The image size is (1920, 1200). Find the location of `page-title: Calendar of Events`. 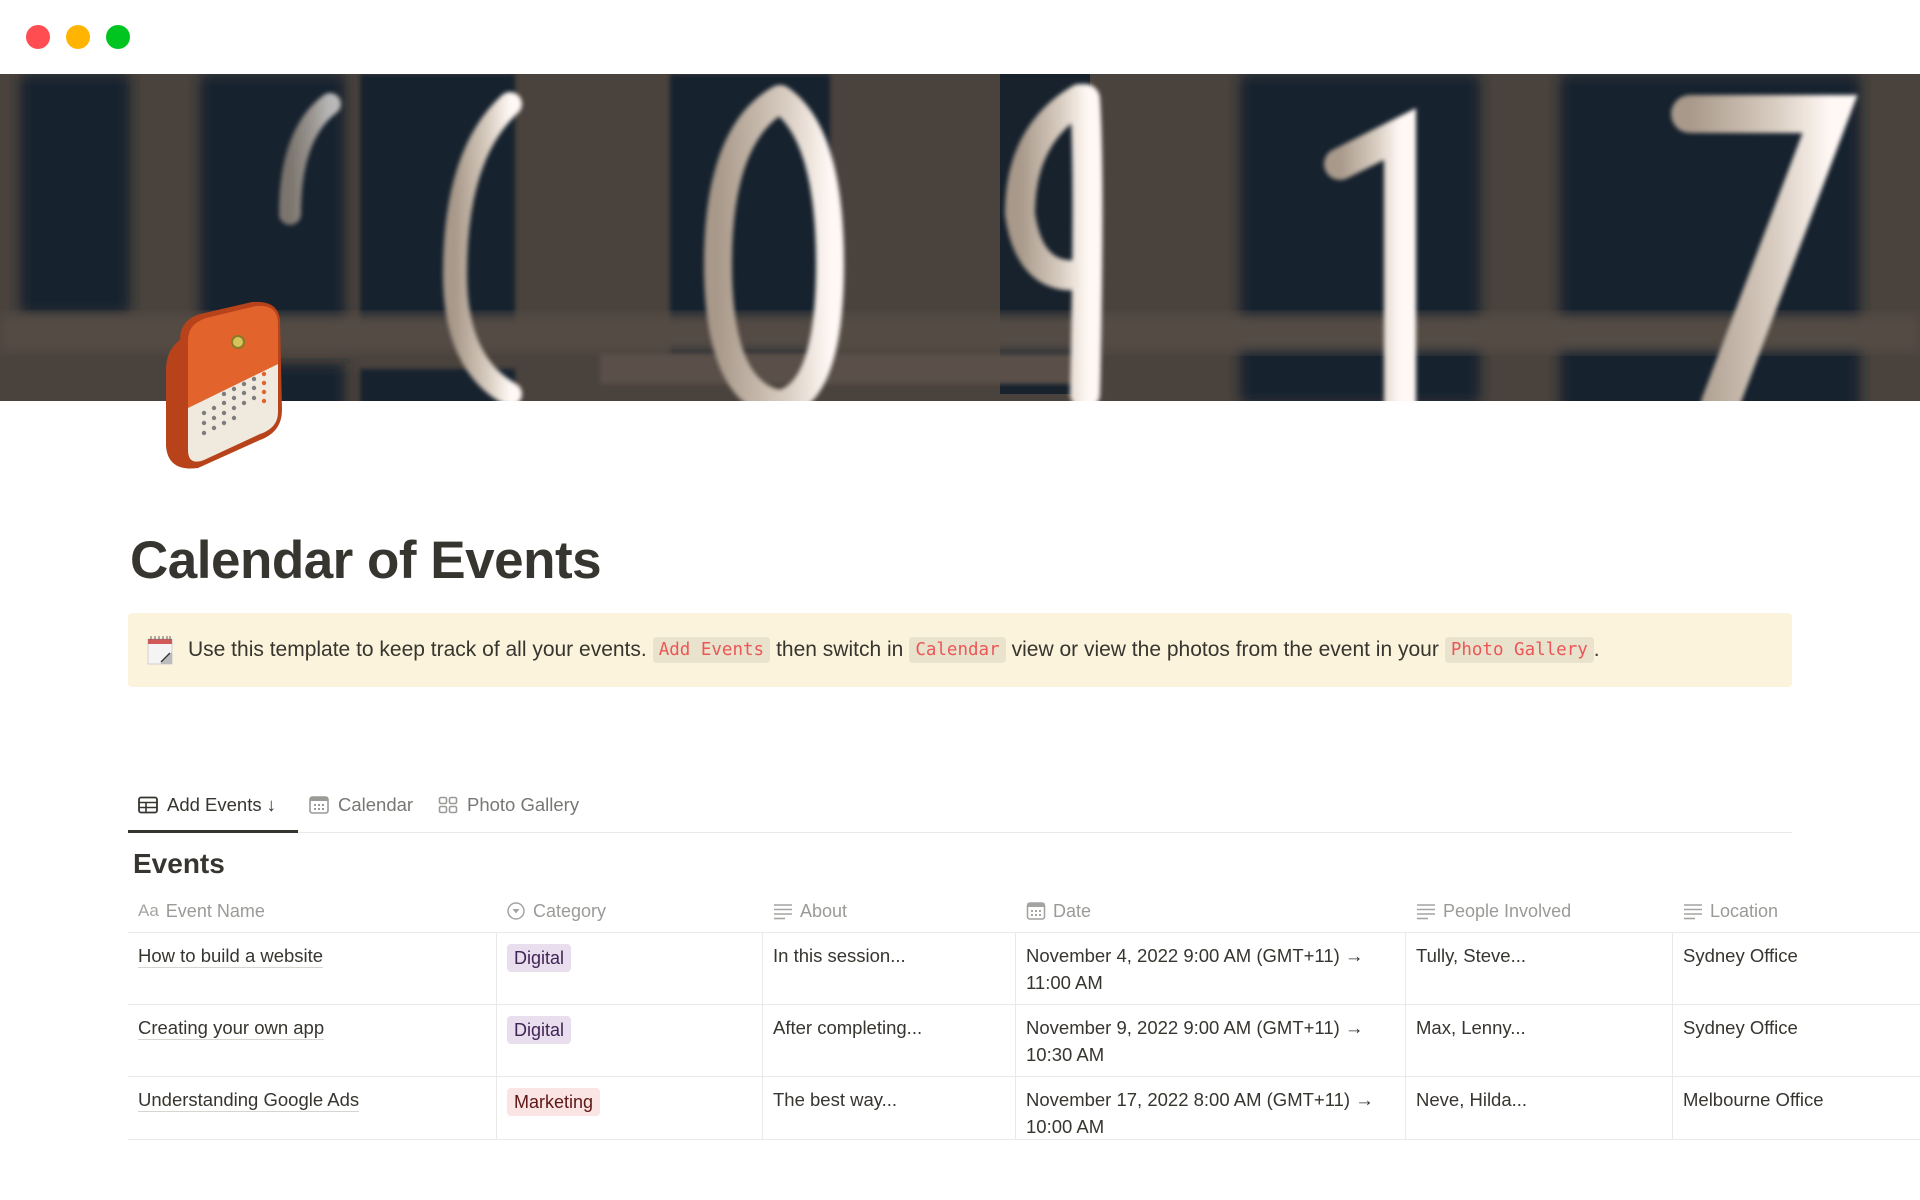

page-title: Calendar of Events is located at coordinates (366, 560).